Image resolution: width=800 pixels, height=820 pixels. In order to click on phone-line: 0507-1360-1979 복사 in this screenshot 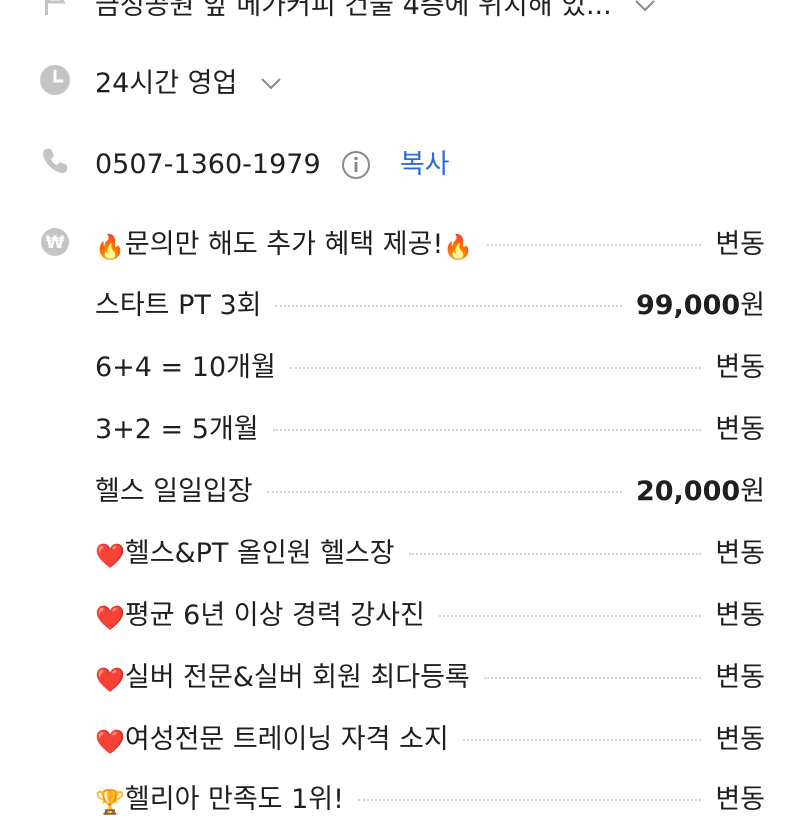, I will do `click(272, 161)`.